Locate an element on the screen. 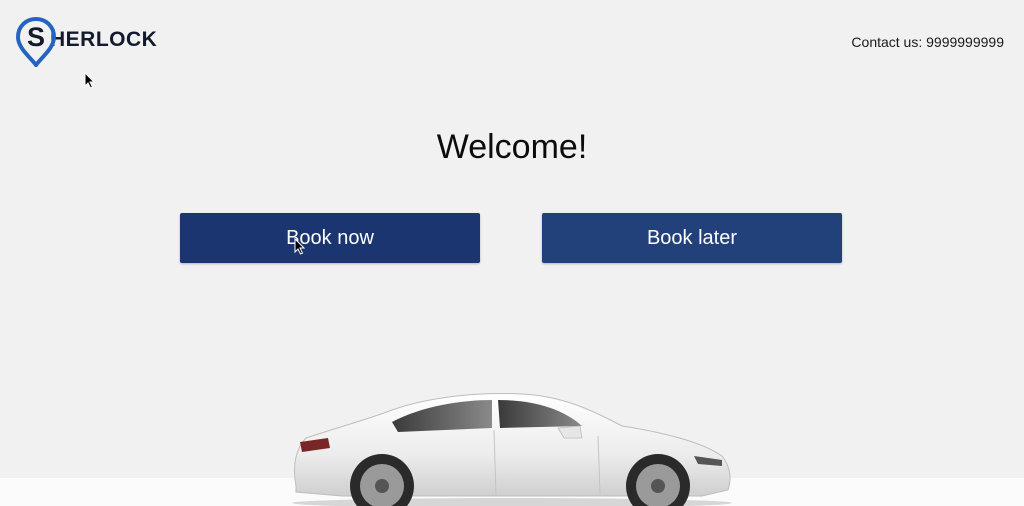 The image size is (1024, 506). contact-info: Contact us: 9999999999 is located at coordinates (927, 42).